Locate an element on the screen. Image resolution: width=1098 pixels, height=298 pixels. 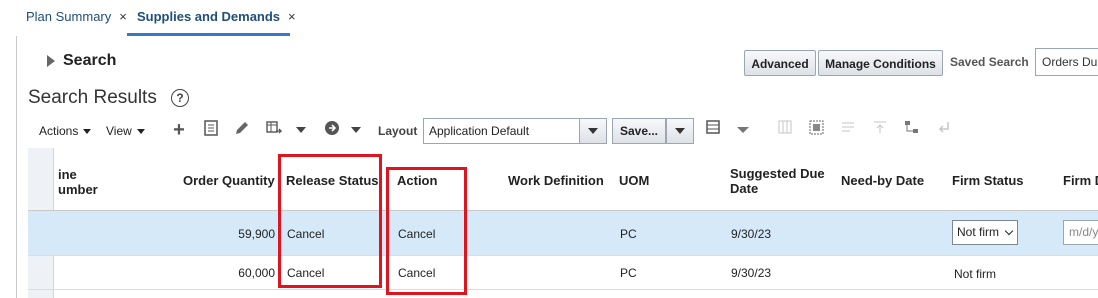
order-quantity-cell: 59,900 is located at coordinates (256, 234).